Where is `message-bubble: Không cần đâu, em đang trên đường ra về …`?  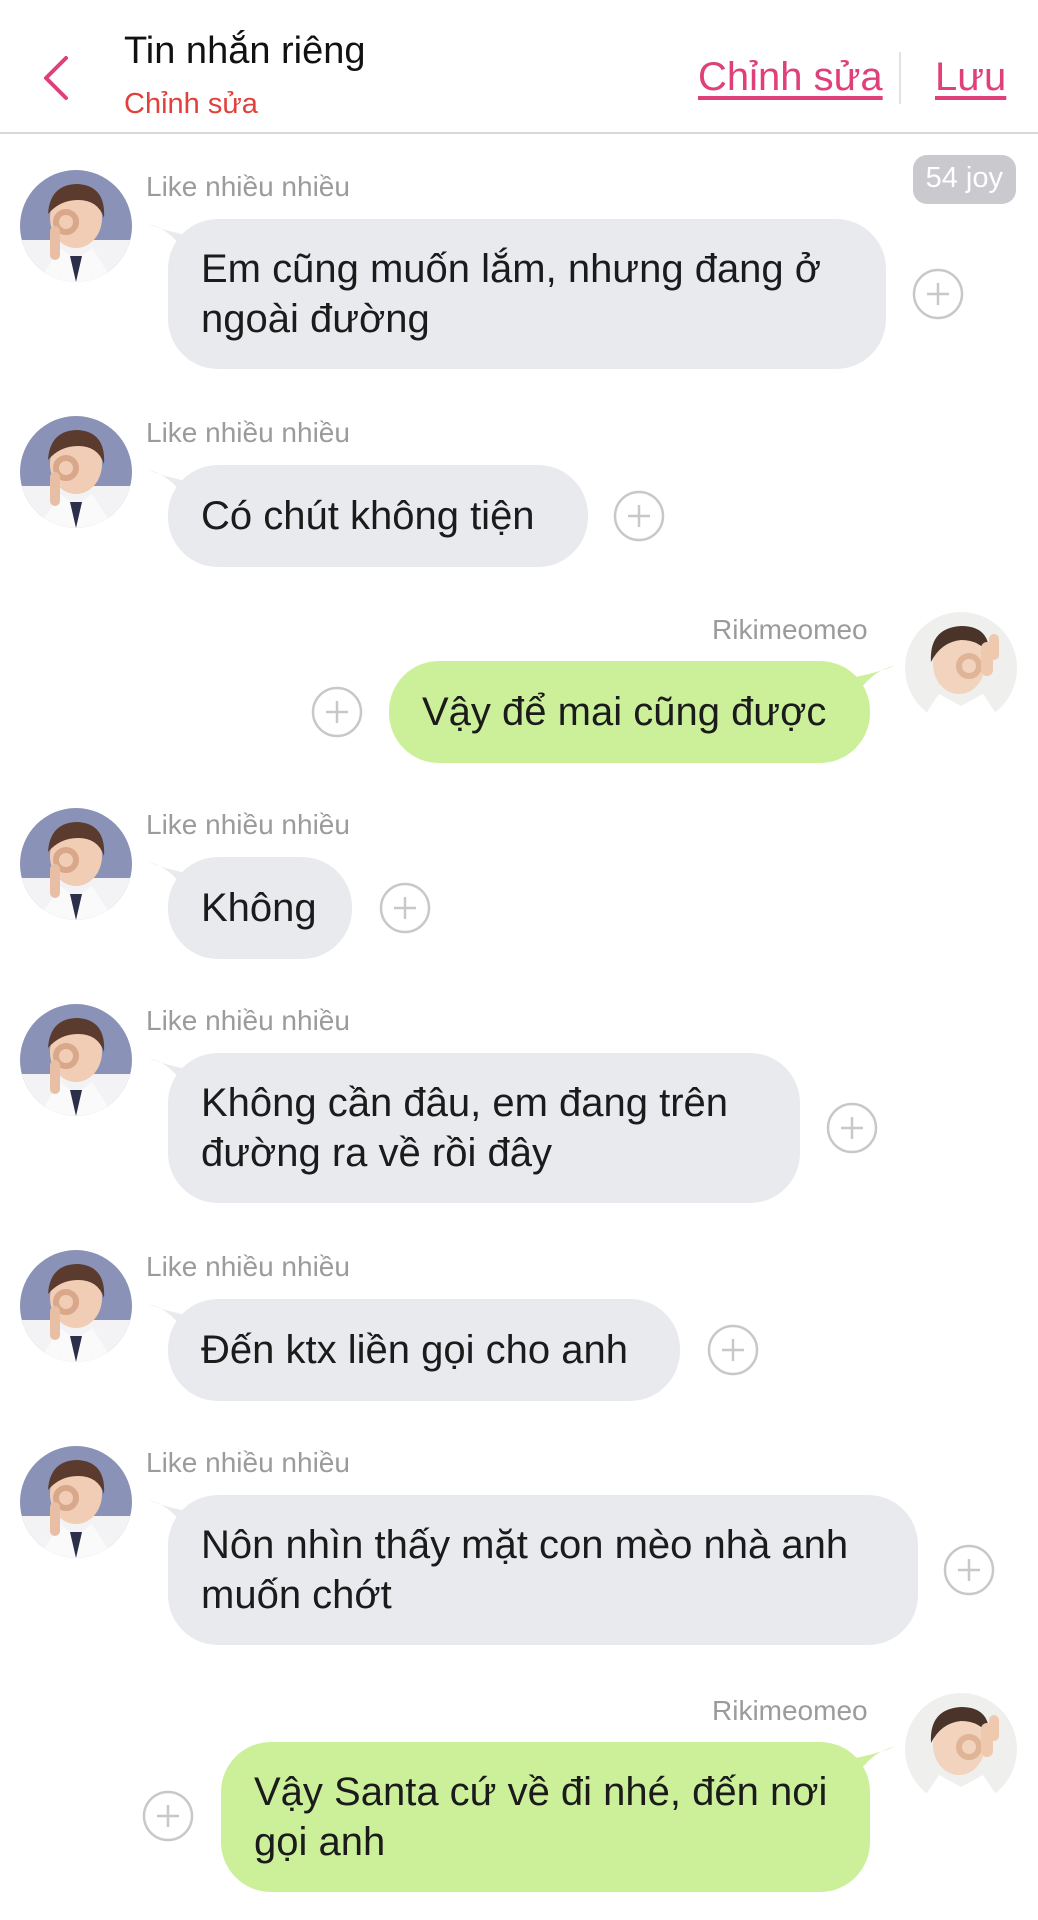 message-bubble: Không cần đâu, em đang trên đường ra về … is located at coordinates (484, 1128).